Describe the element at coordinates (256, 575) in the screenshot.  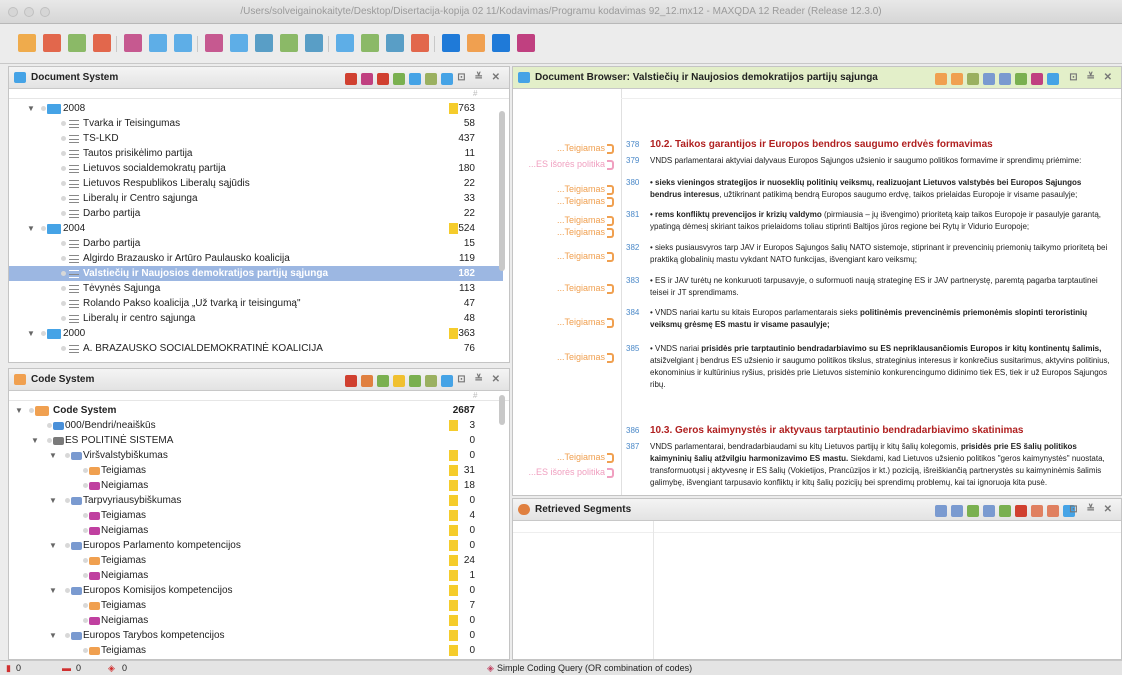
I see `code-row: Neigiamas 1` at that location.